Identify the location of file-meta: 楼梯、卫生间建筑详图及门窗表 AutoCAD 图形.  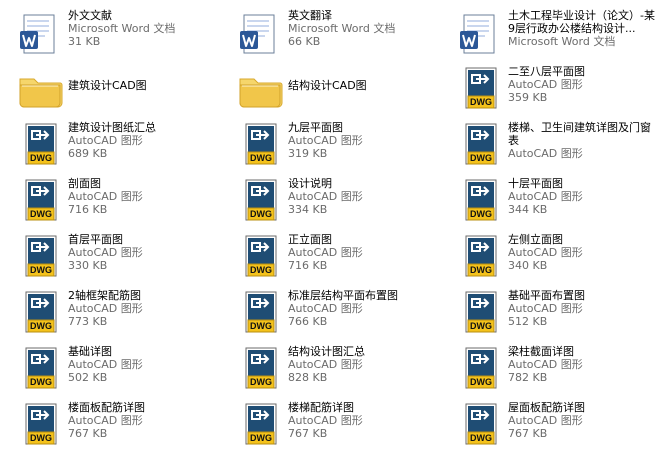
(583, 140).